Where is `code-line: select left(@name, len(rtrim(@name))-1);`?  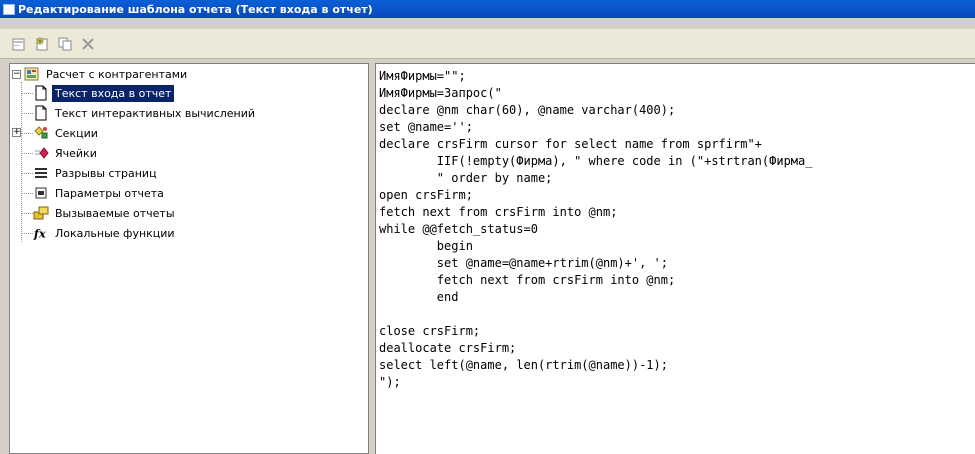
code-line: select left(@name, len(rtrim(@name))-1); is located at coordinates (523, 365).